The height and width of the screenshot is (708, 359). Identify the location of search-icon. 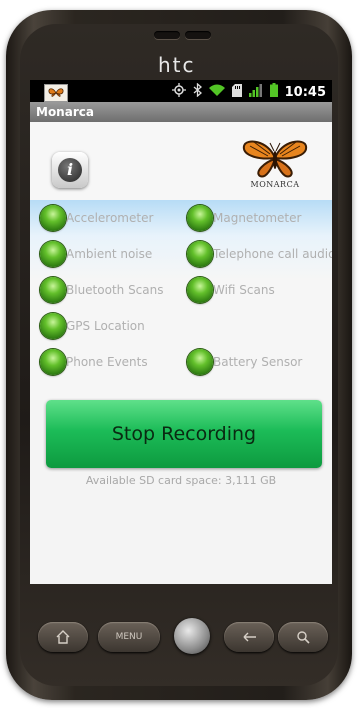
(303, 637).